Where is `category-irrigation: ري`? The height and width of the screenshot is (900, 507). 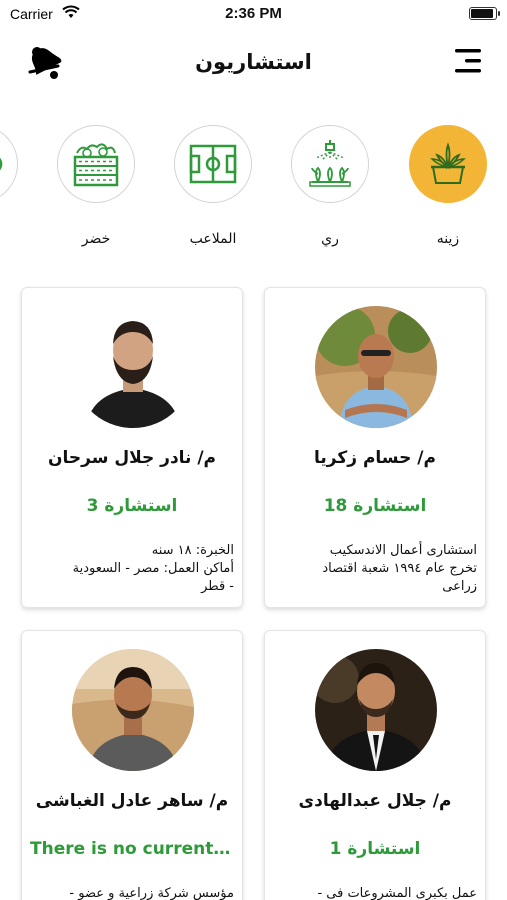
category-irrigation: ري is located at coordinates (331, 186).